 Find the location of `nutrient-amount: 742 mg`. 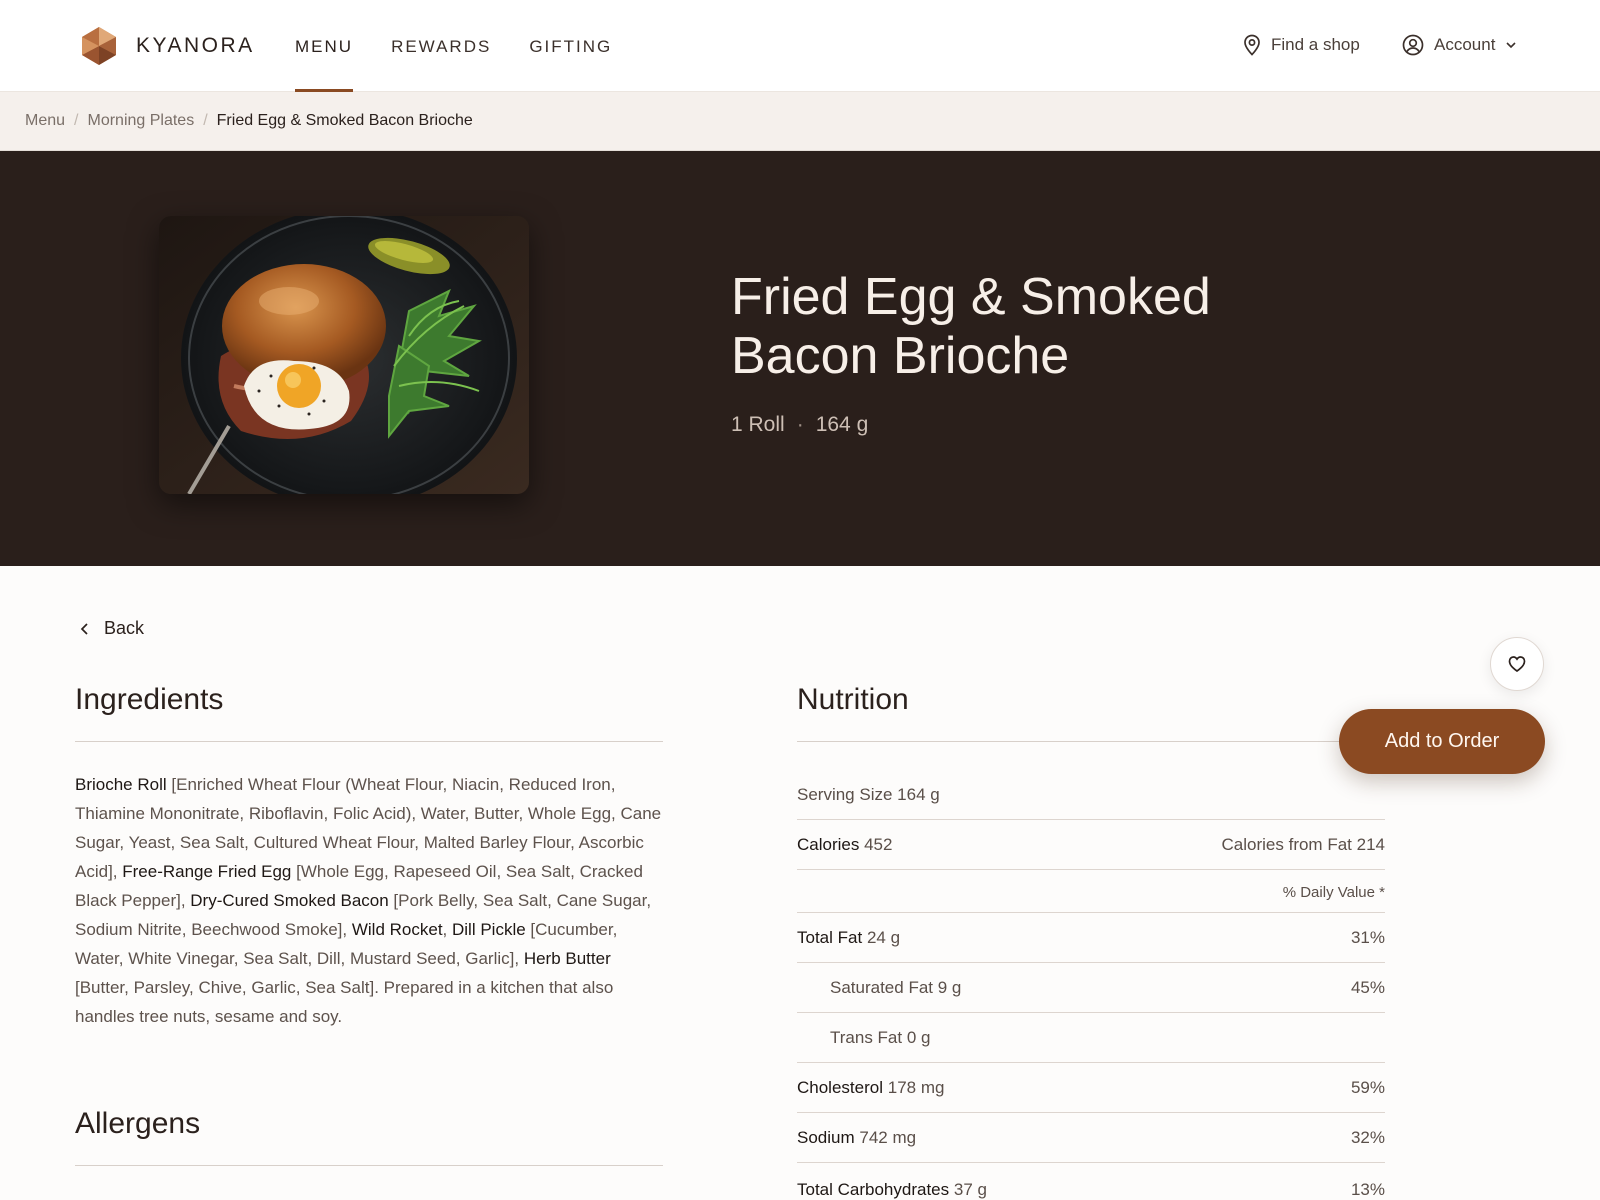

nutrient-amount: 742 mg is located at coordinates (888, 1137).